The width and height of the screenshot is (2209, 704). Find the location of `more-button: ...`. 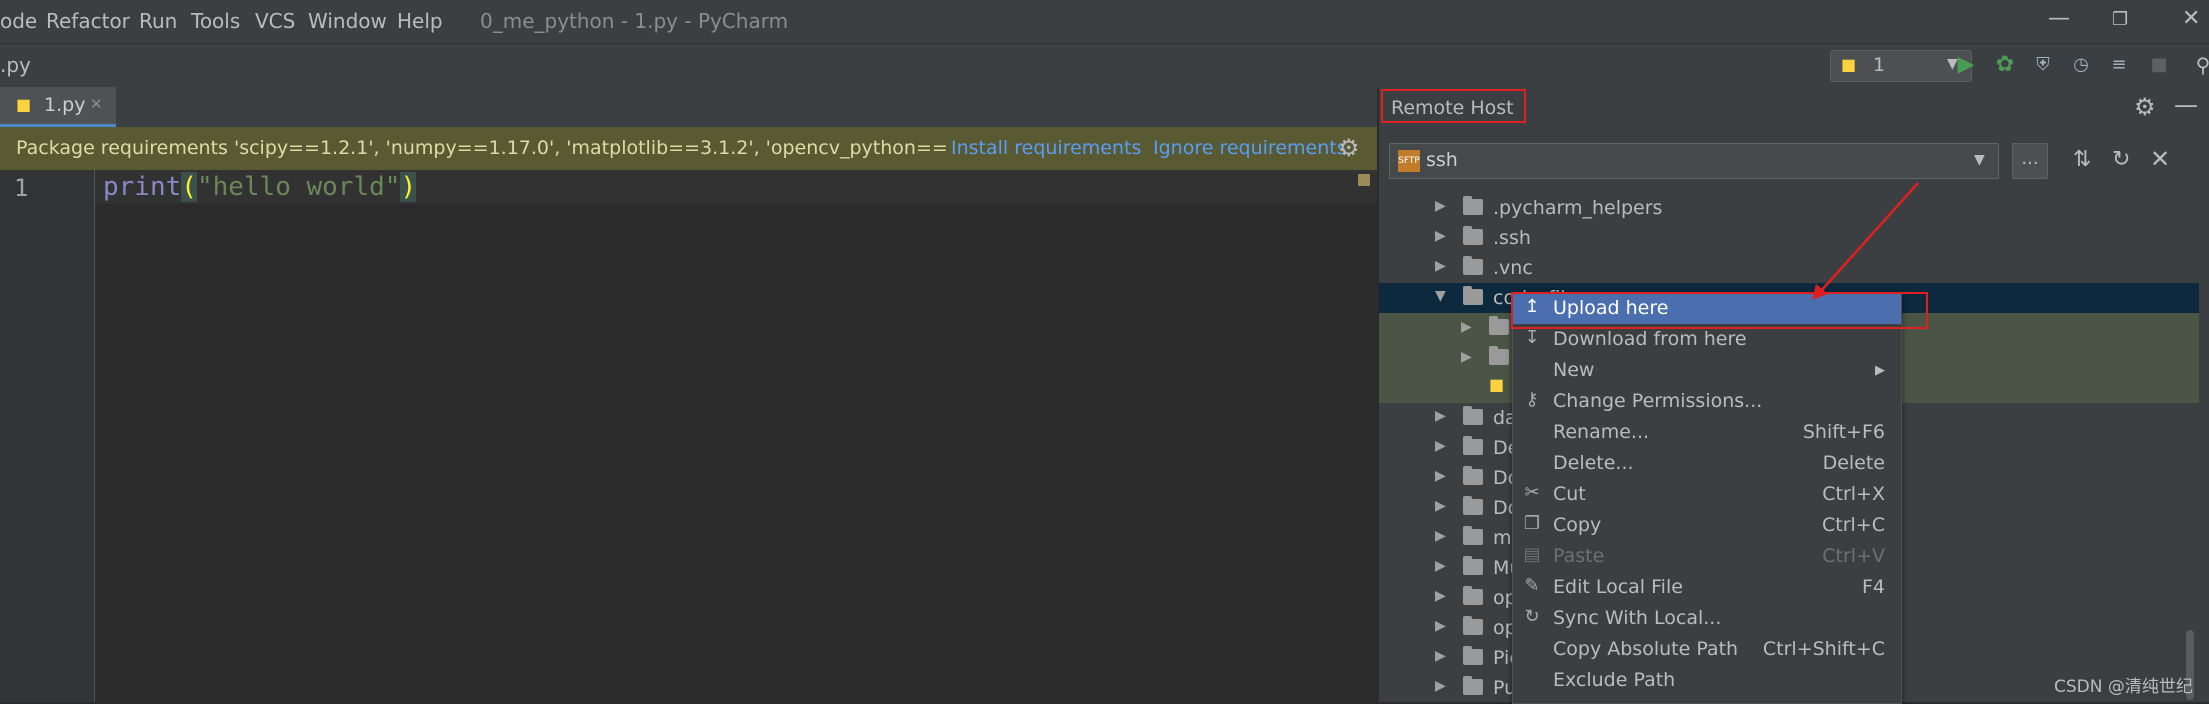

more-button: ... is located at coordinates (2030, 161).